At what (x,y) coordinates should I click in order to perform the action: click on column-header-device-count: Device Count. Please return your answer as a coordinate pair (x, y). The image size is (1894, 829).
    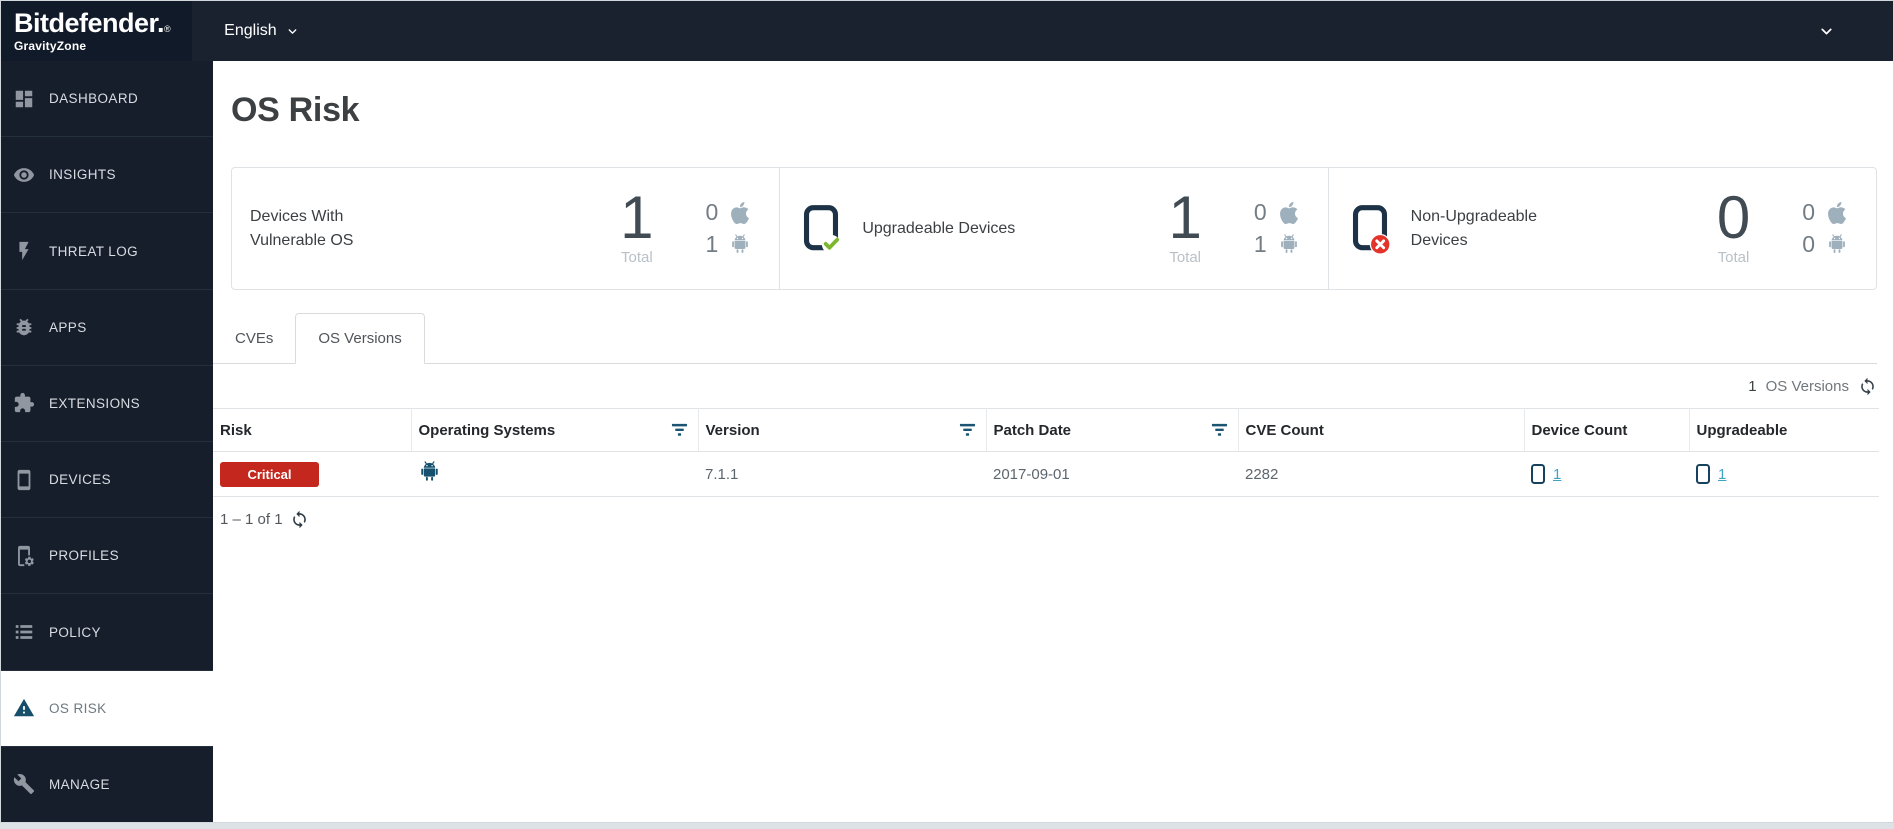
    Looking at the image, I should click on (1607, 430).